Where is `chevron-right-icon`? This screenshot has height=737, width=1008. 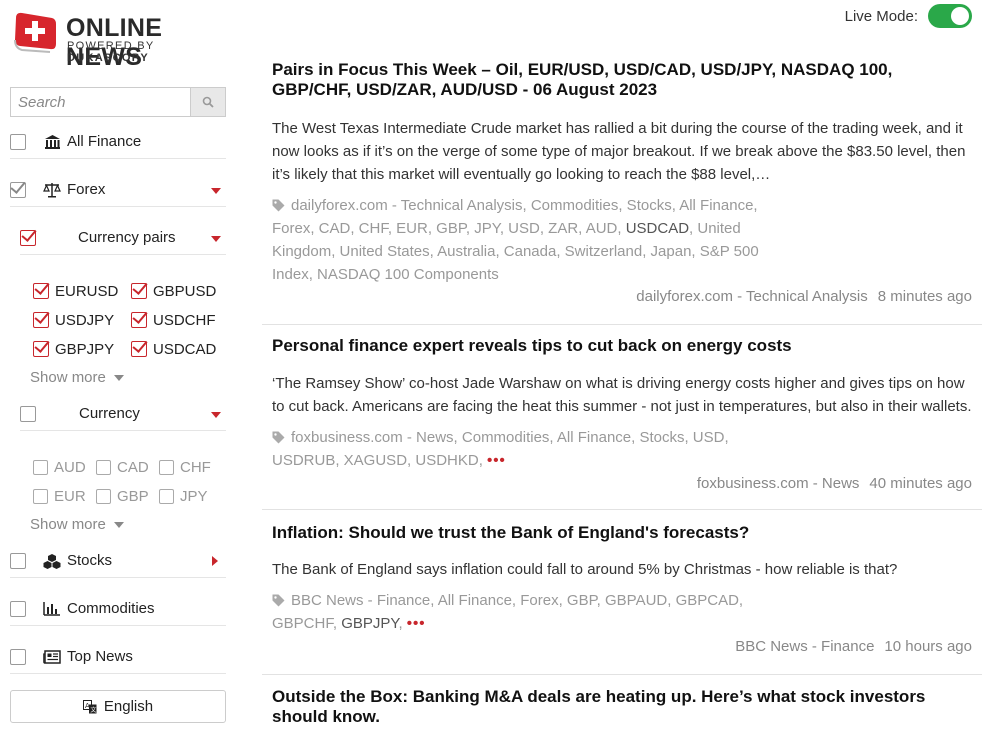
chevron-right-icon is located at coordinates (215, 561).